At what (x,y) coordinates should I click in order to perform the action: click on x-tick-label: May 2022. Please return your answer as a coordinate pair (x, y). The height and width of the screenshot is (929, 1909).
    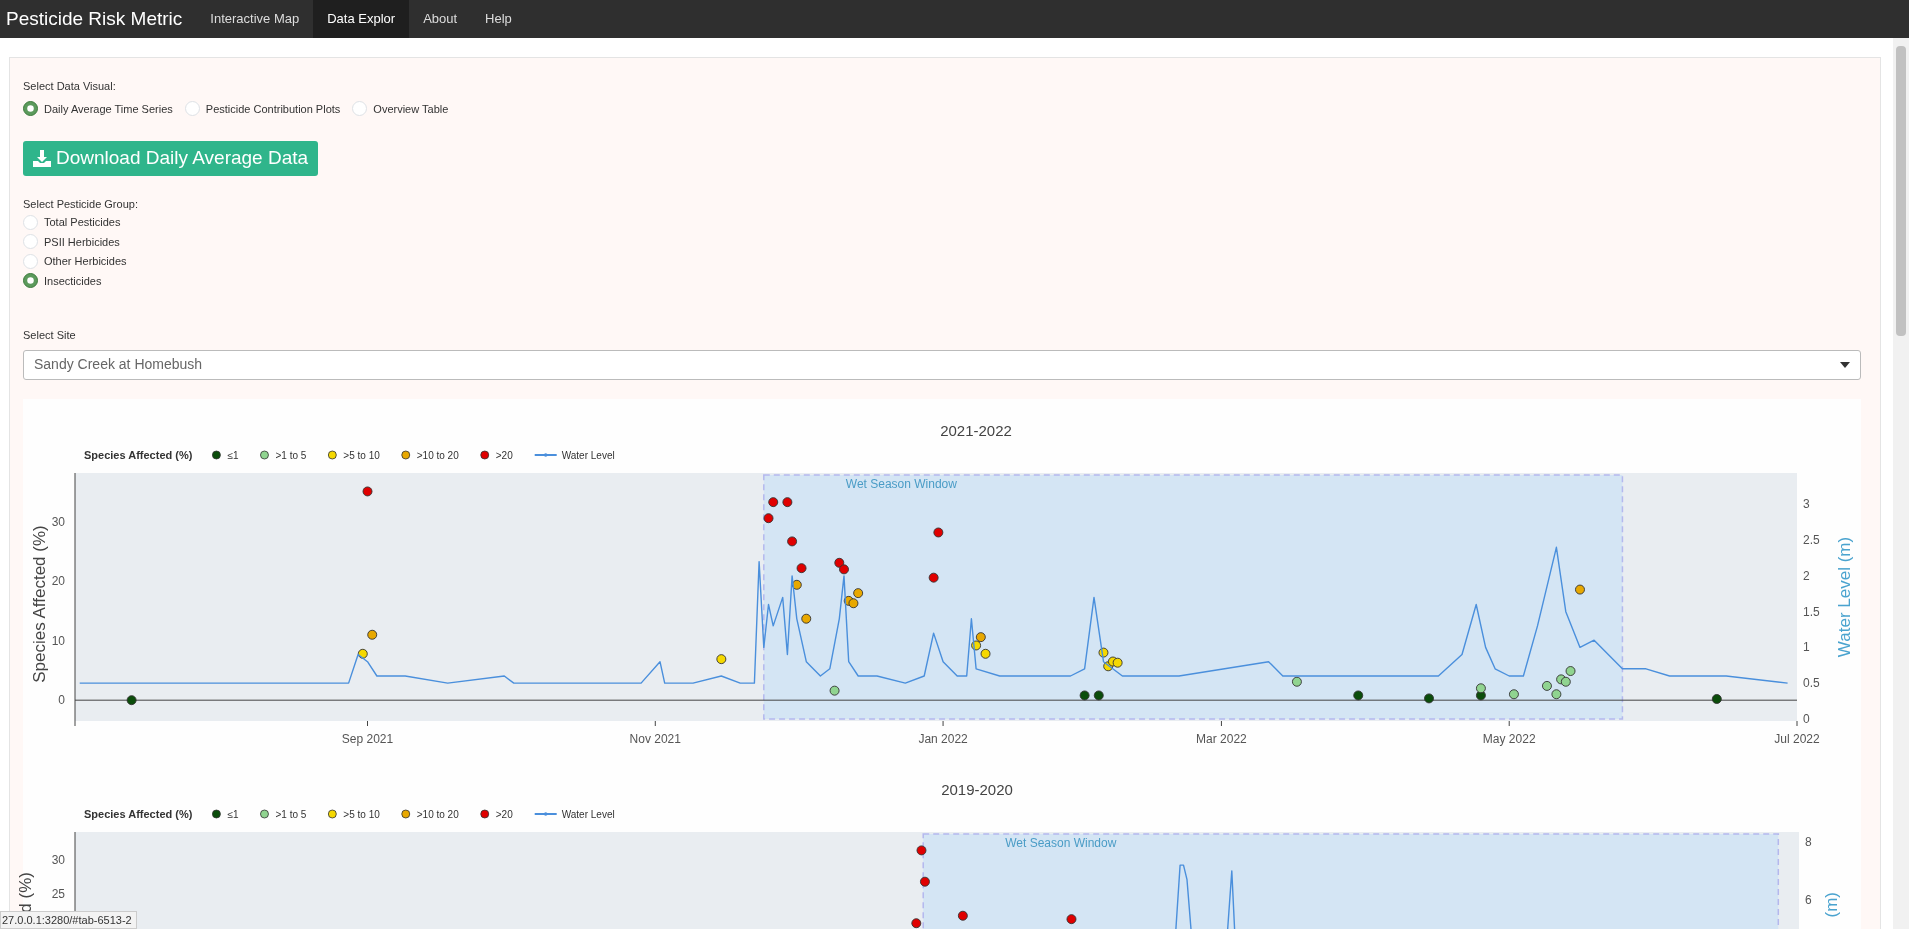
    Looking at the image, I should click on (1509, 738).